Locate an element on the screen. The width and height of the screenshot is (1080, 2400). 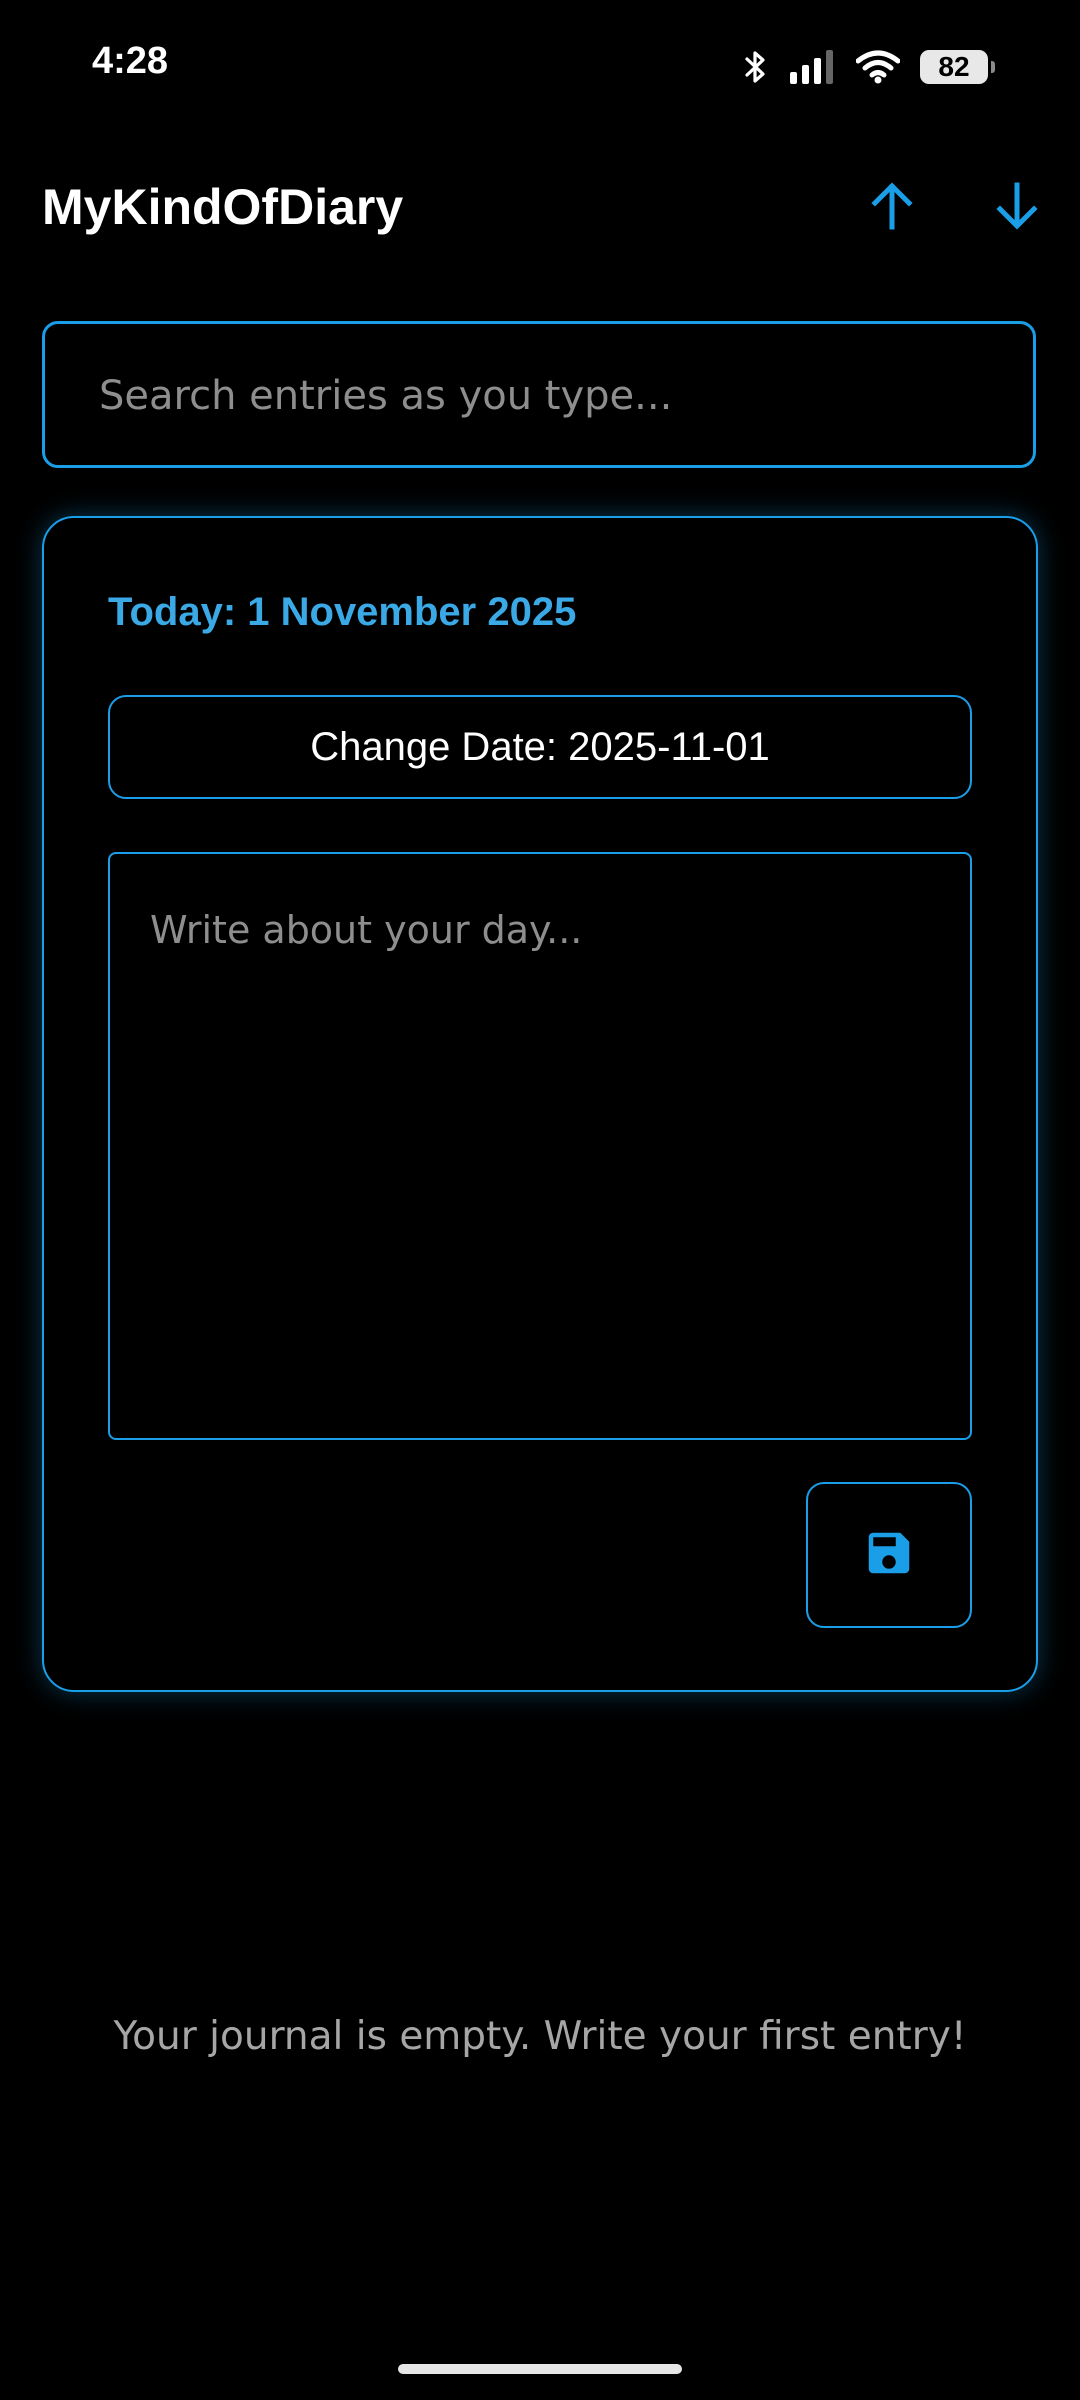
change-date-button: Change Date: 2025-11-01 is located at coordinates (540, 747).